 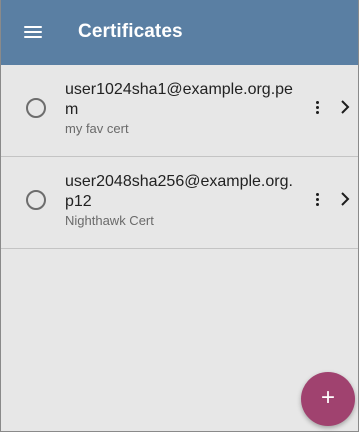 I want to click on hamburger-menu-icon, so click(x=33, y=32).